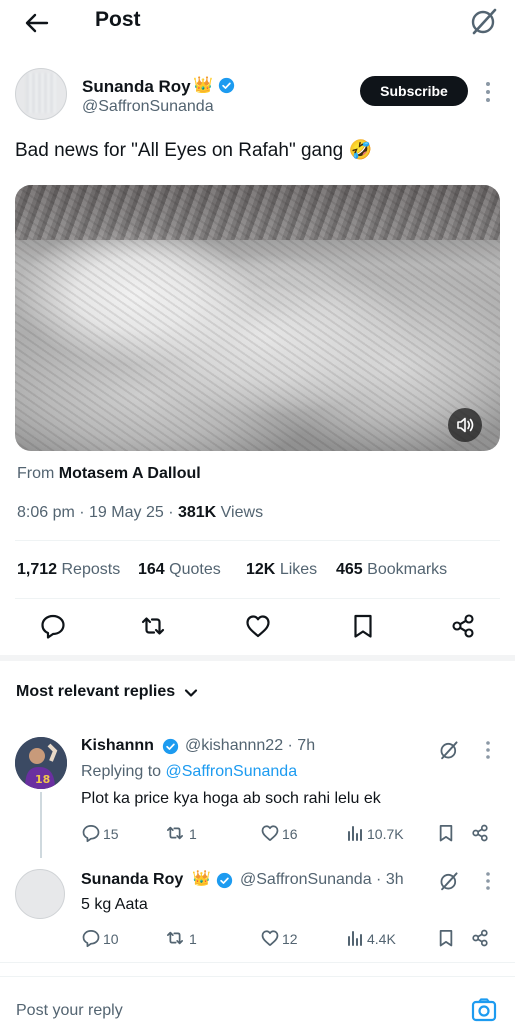 Image resolution: width=515 pixels, height=1024 pixels. I want to click on avatar-image: 18, so click(41, 763).